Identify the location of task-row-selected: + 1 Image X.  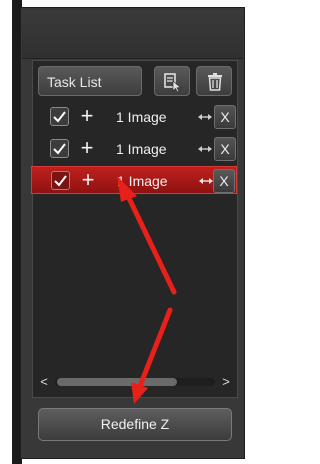
(134, 180).